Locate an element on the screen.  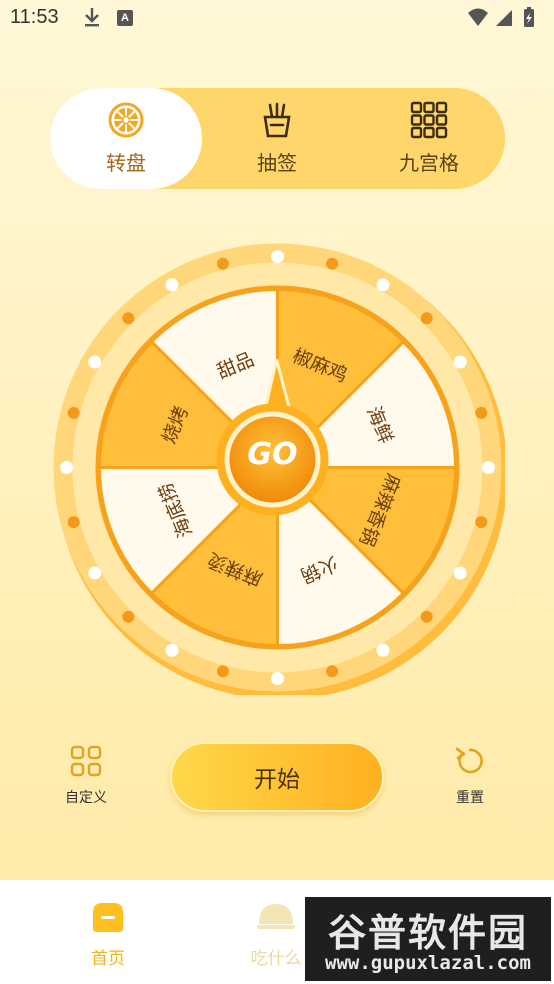
nav-eat-label: 吃什么 is located at coordinates (276, 959).